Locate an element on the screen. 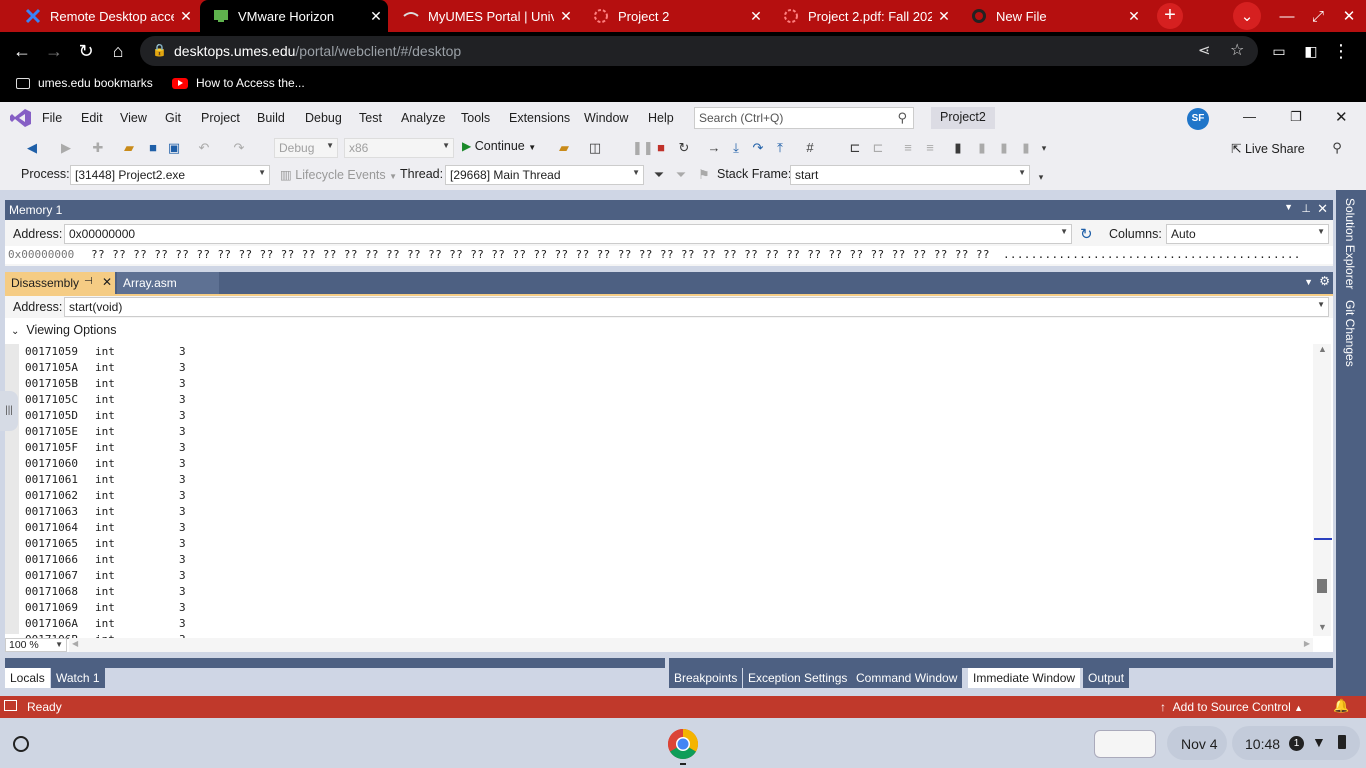 This screenshot has width=1366, height=768. disassembly-row: 00171069 int 3 is located at coordinates (105, 608).